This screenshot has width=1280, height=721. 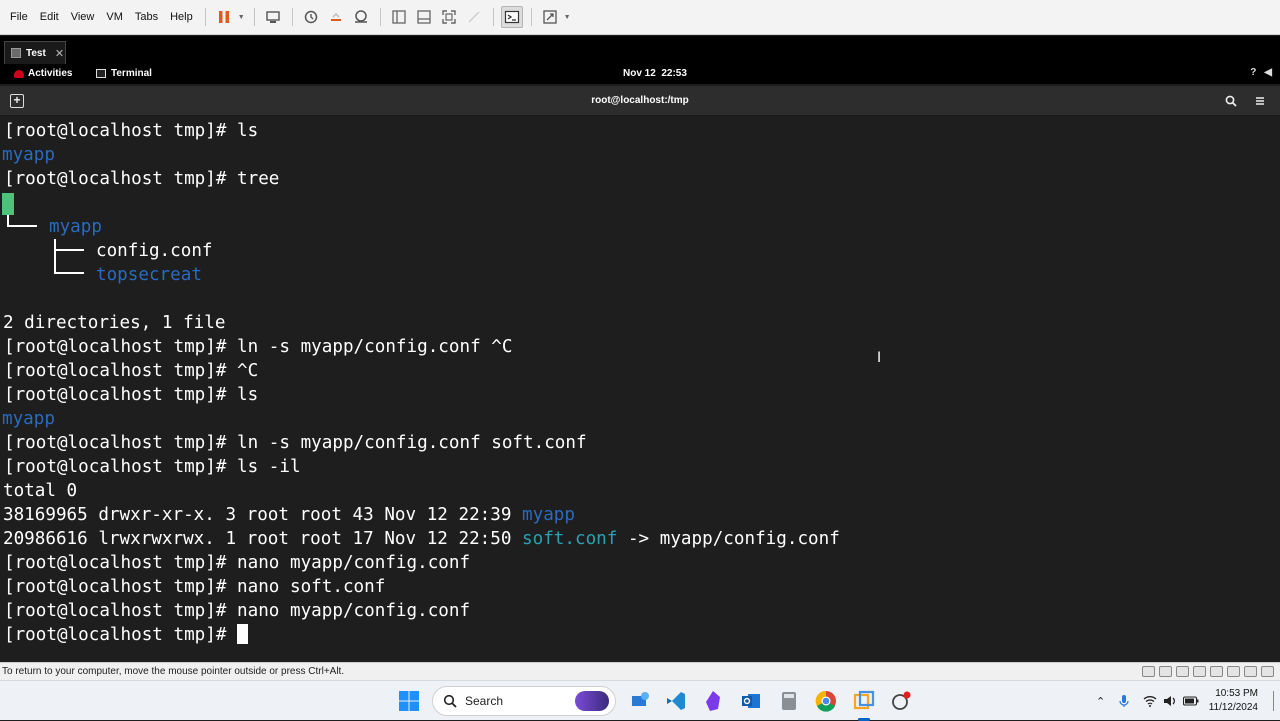 I want to click on terminal-icon, so click(x=101, y=73).